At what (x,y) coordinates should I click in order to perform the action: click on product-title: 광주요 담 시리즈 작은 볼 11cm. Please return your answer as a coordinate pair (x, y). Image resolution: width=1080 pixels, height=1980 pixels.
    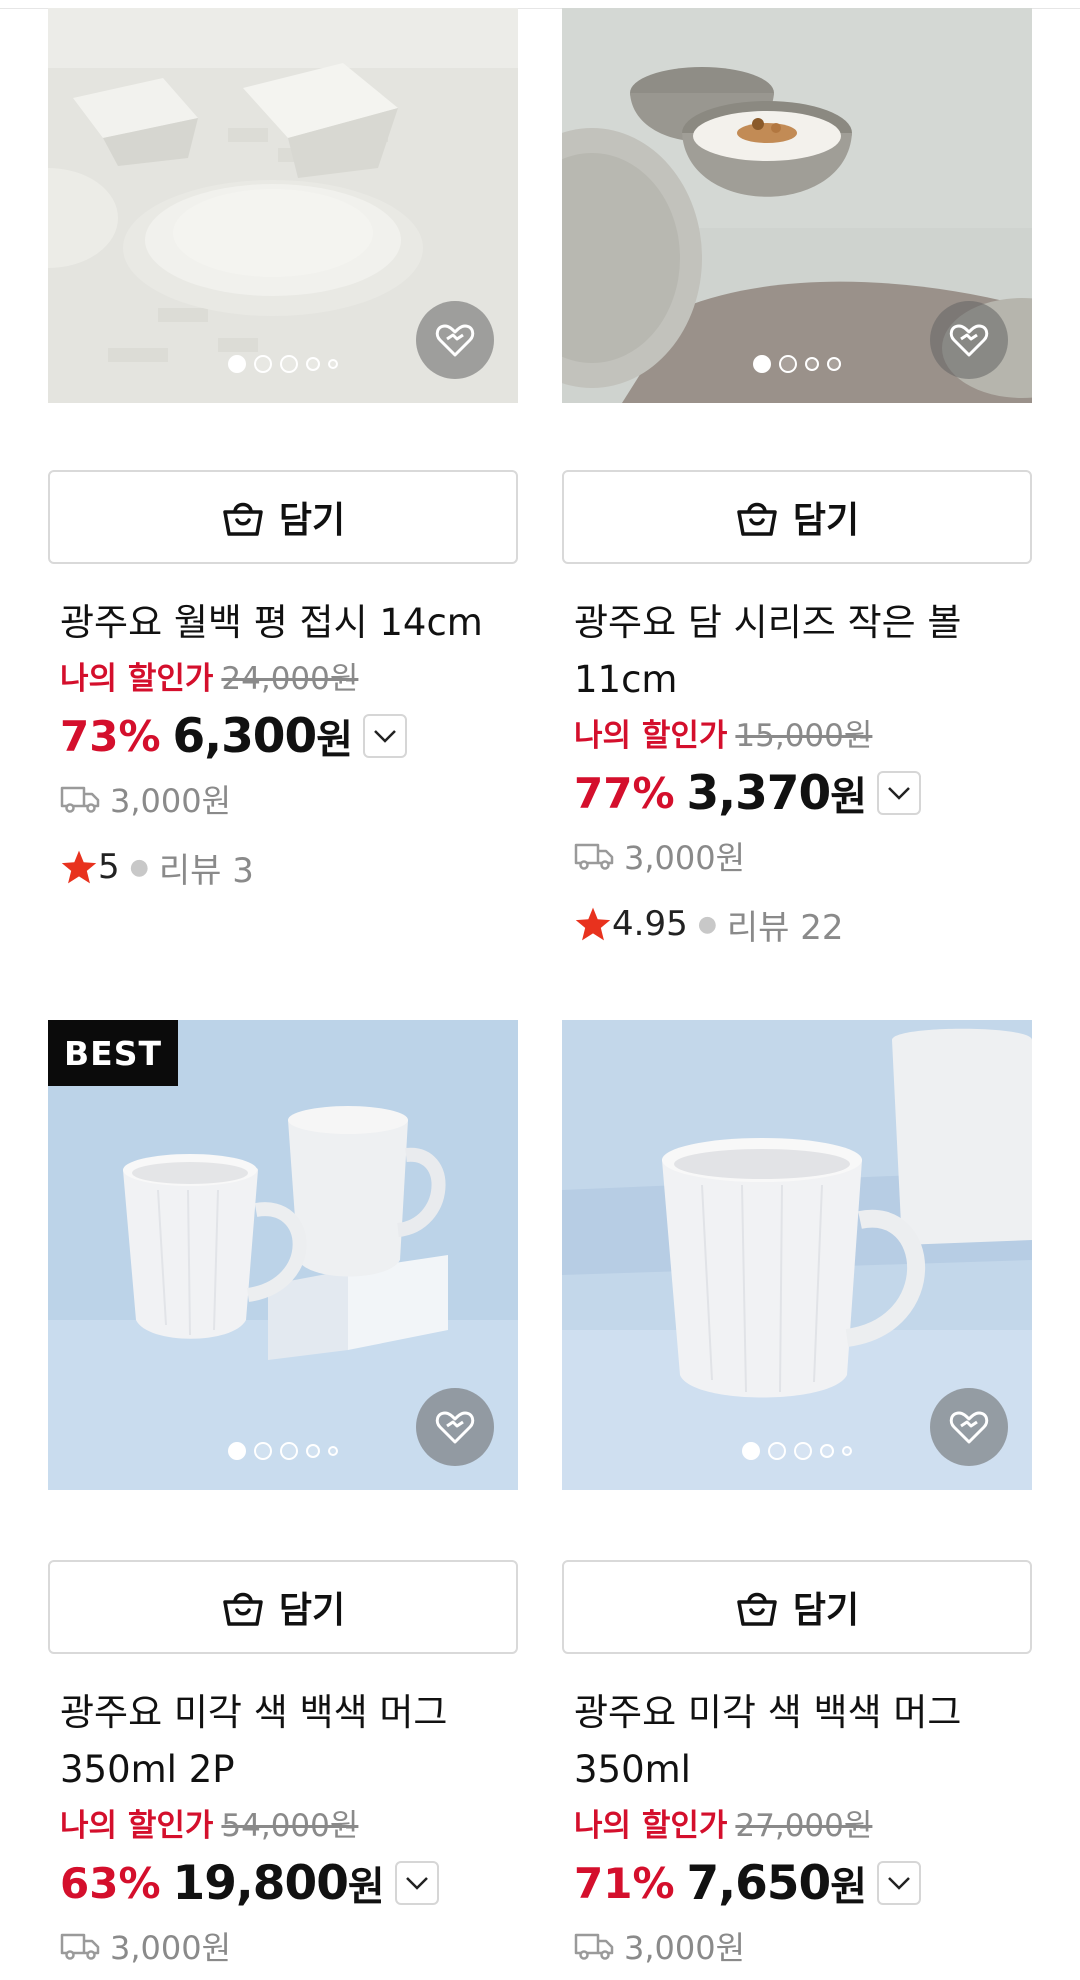
    Looking at the image, I should click on (804, 651).